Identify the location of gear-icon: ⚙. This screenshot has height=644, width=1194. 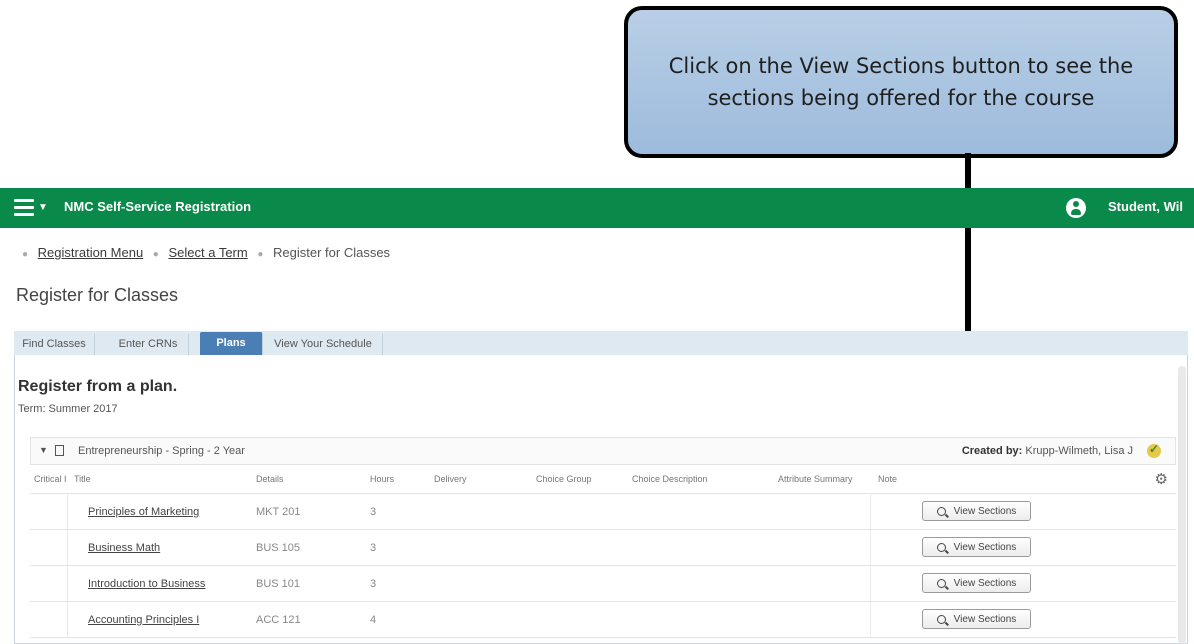
(1161, 479).